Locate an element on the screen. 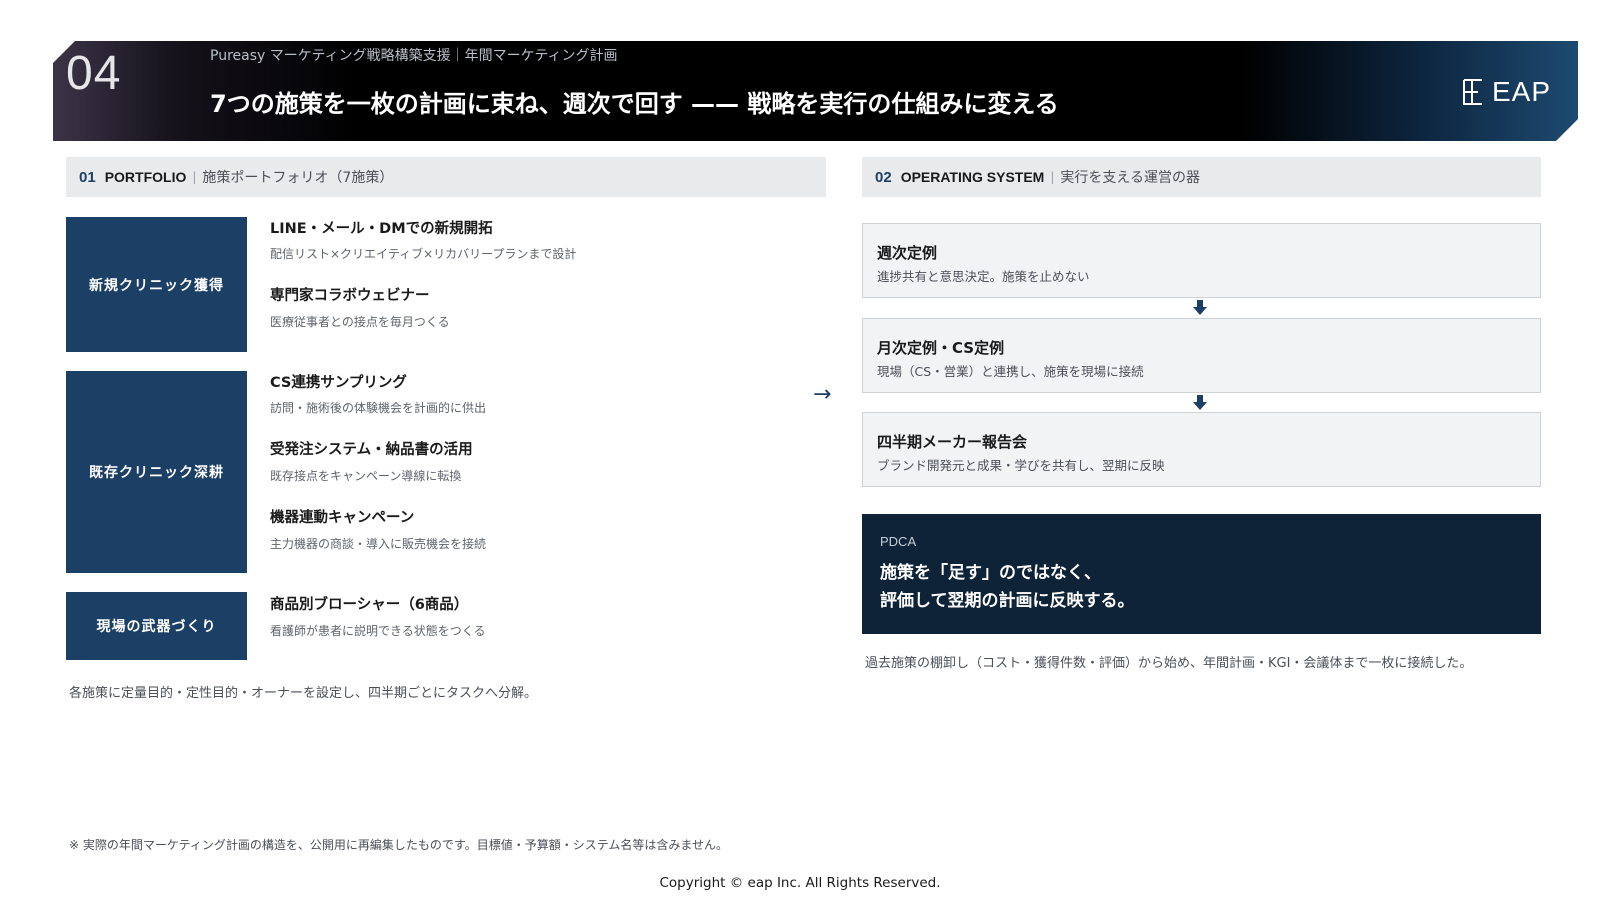 Image resolution: width=1600 pixels, height=900 pixels. step-title: 月次定例・CS定例 is located at coordinates (941, 348).